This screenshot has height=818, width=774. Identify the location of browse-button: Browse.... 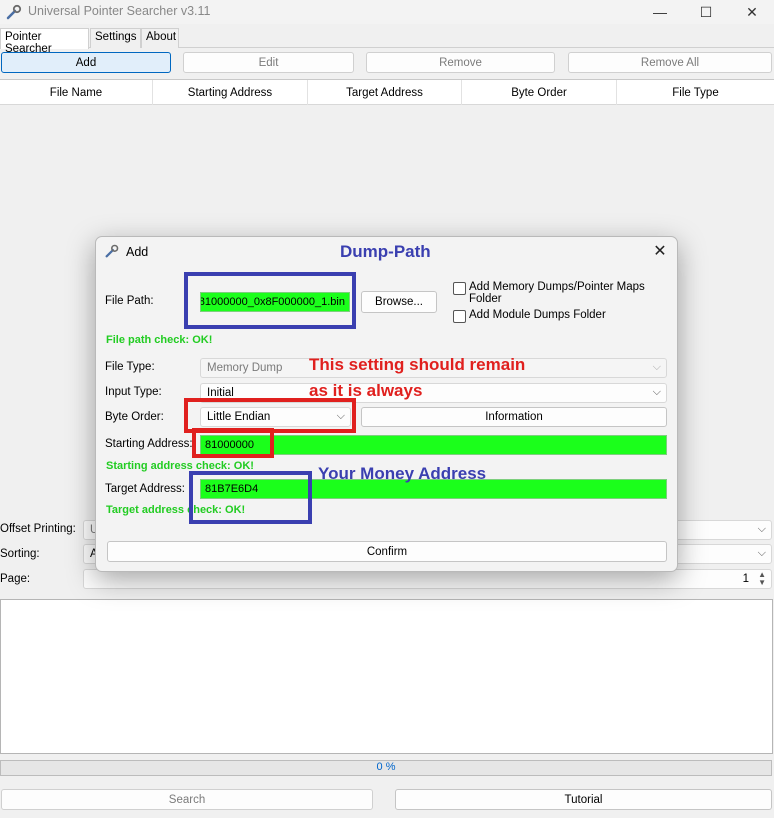
(399, 302).